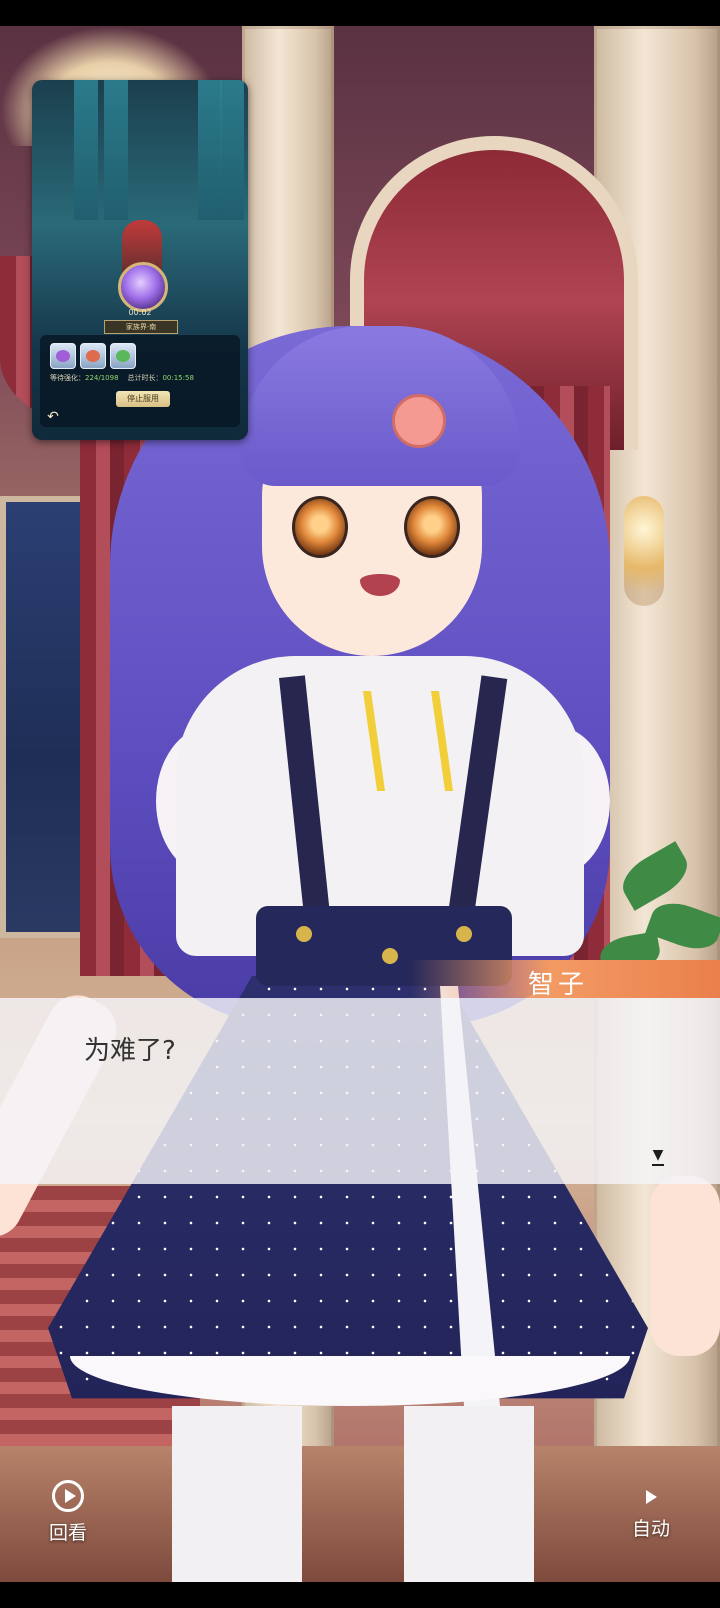  I want to click on mini-item-tray: 等待强化：224/1098 总计时长：00:15:58 停止服用, so click(140, 381).